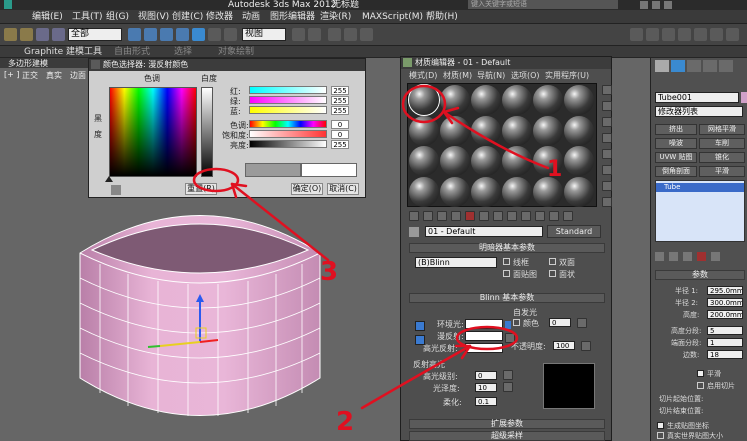  What do you see at coordinates (700, 187) in the screenshot?
I see `stack-item-tube: Tube` at bounding box center [700, 187].